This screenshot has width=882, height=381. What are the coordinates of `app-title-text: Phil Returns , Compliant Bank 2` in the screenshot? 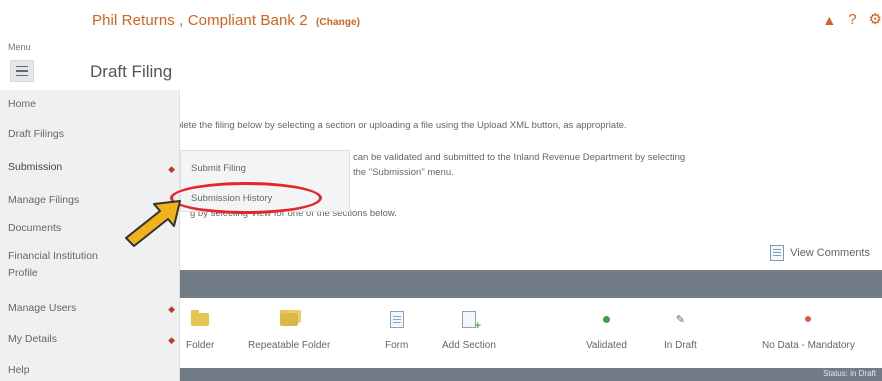 It's located at (200, 20).